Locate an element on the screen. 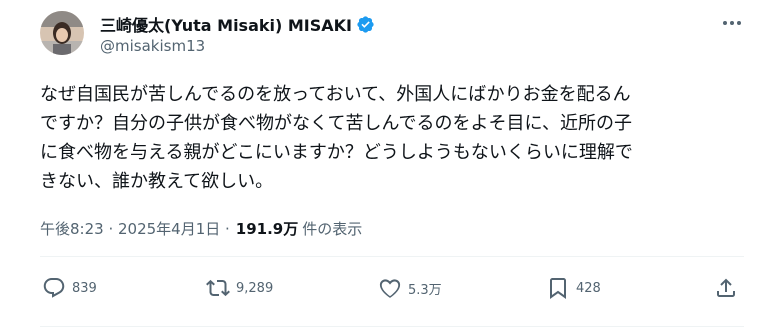 Image resolution: width=772 pixels, height=329 pixels. verified-icon is located at coordinates (365, 24).